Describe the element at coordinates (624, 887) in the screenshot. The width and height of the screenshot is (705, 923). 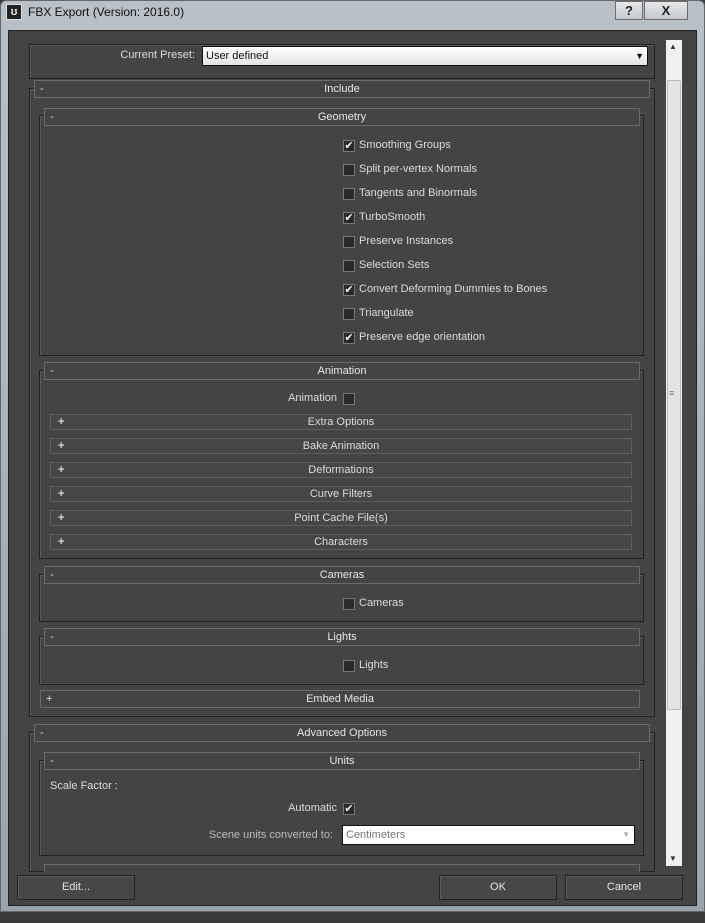
I see `cancel-button: Cancel` at that location.